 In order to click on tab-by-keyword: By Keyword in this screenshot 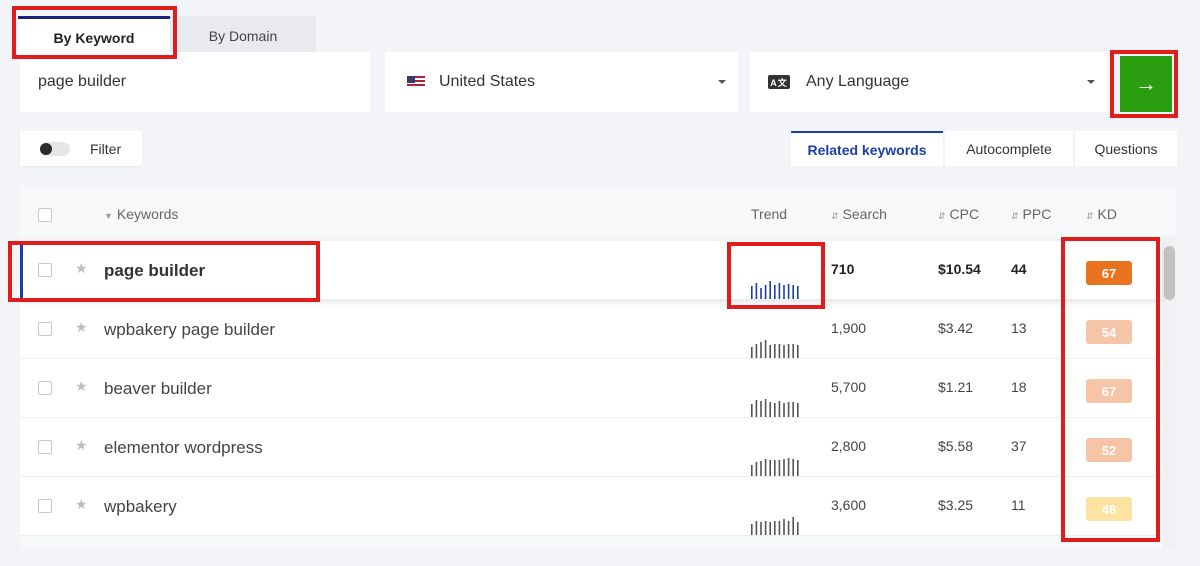, I will do `click(94, 36)`.